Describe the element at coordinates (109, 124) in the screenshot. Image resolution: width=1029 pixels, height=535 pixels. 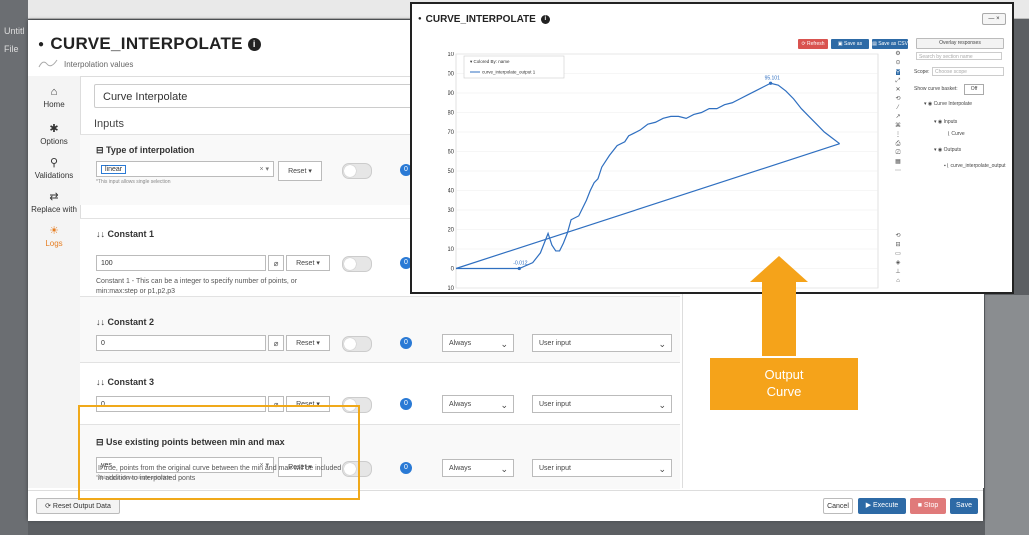
I see `inputs-heading: Inputs` at that location.